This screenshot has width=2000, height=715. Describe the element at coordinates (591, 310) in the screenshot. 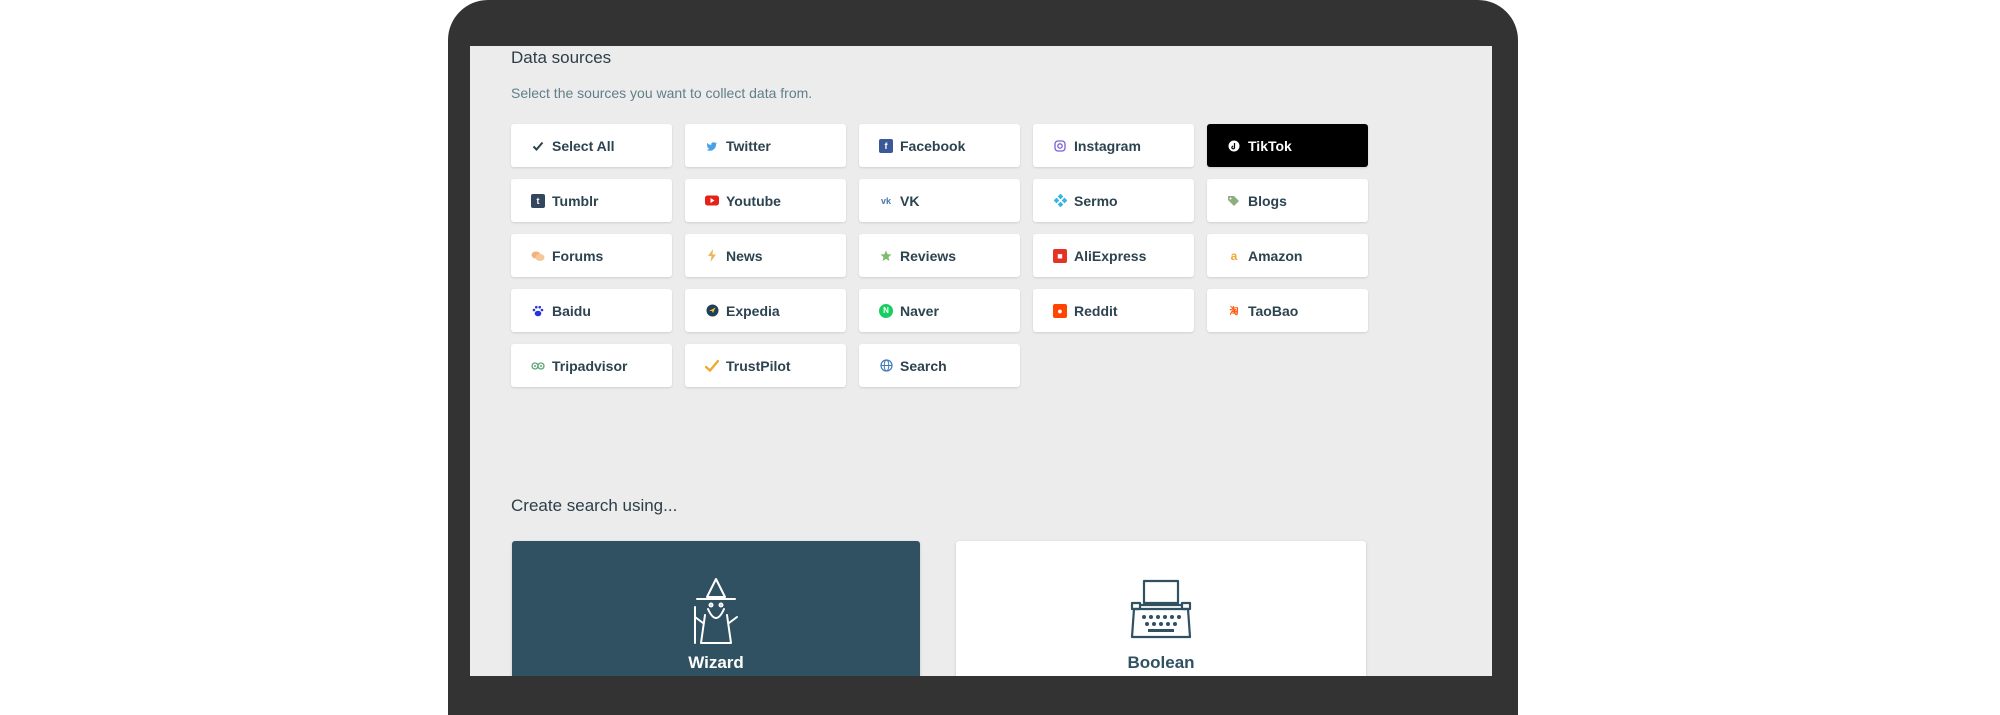

I see `source-baidu-button: Baidu` at that location.